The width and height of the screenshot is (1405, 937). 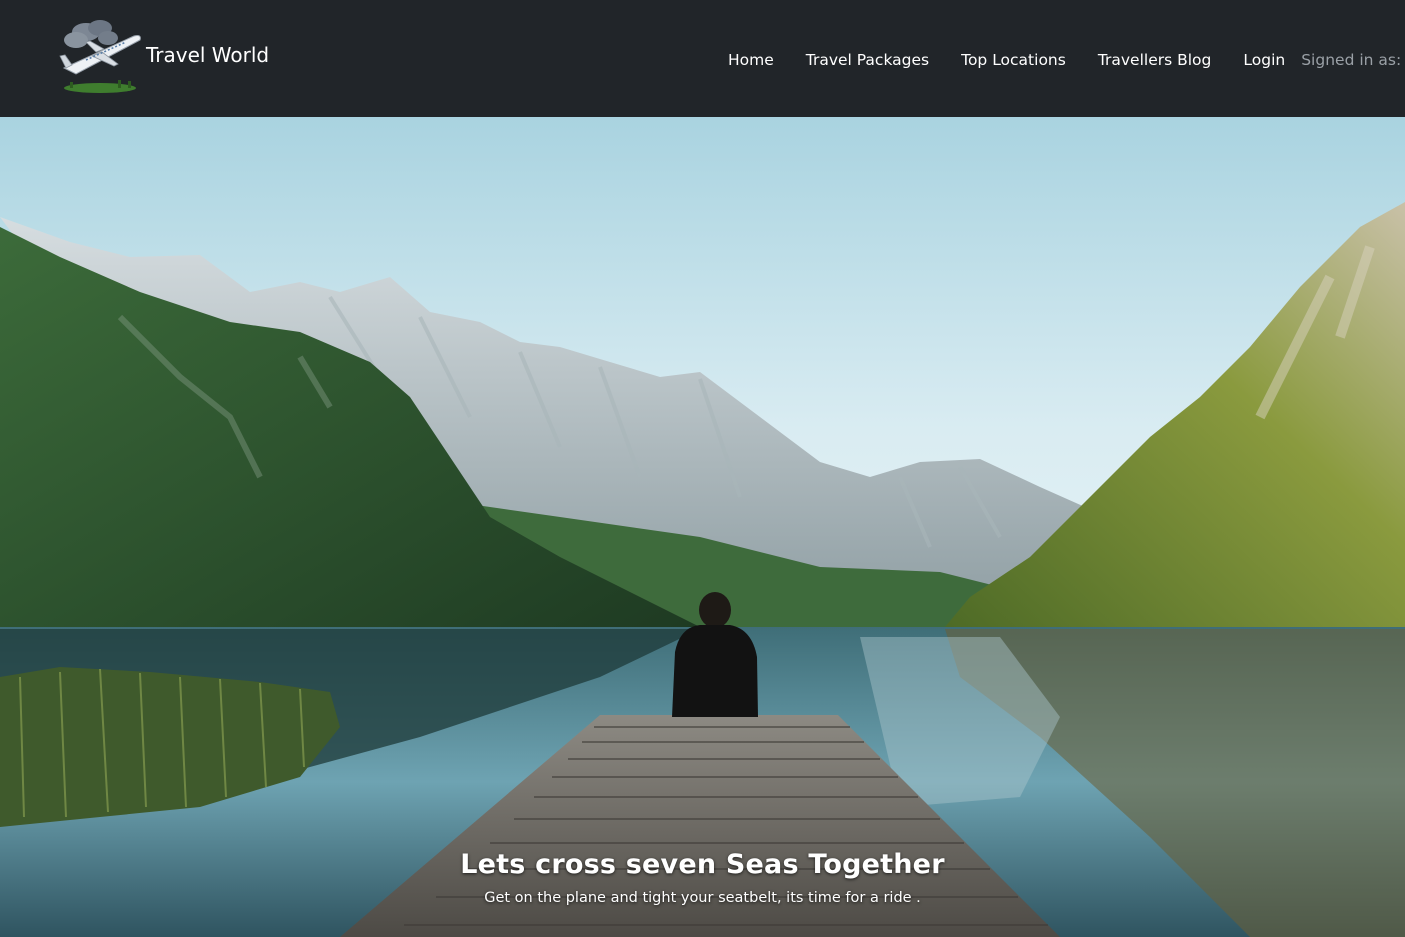 What do you see at coordinates (1155, 60) in the screenshot?
I see `nav-travellers-blog: Travellers Blog` at bounding box center [1155, 60].